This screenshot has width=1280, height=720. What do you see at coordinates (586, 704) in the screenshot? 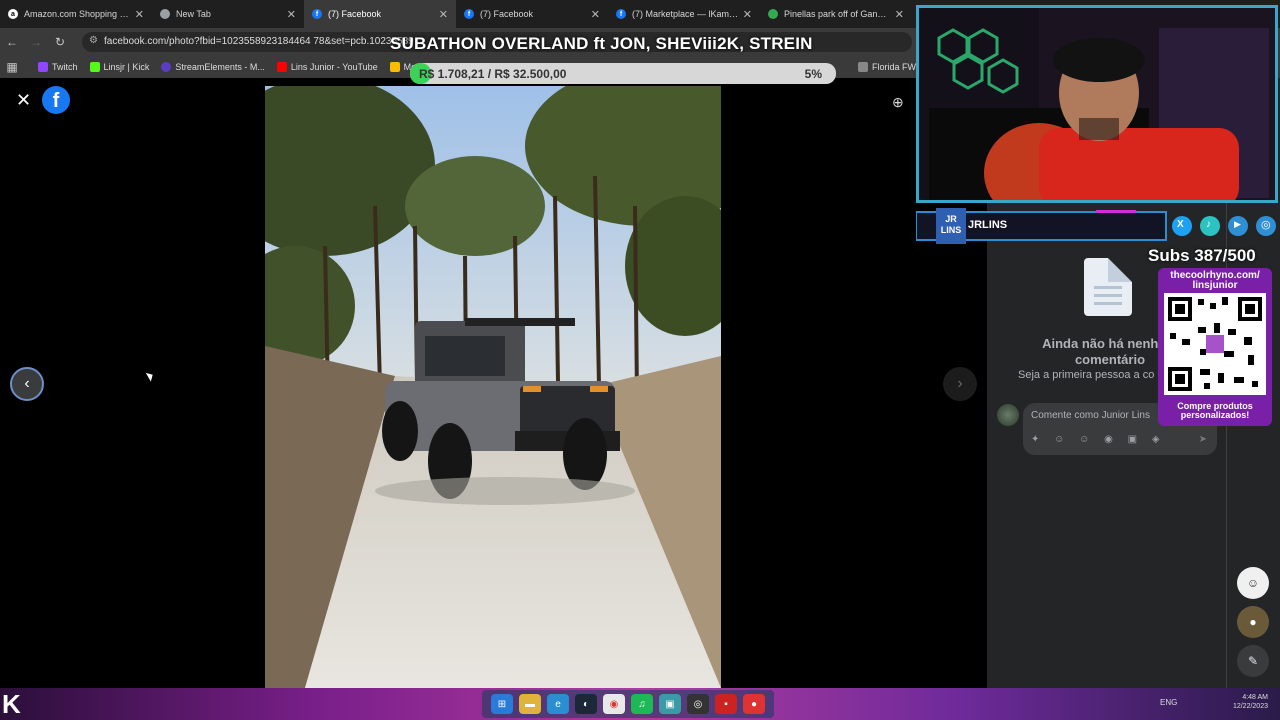
I see `steam-icon: ◐` at bounding box center [586, 704].